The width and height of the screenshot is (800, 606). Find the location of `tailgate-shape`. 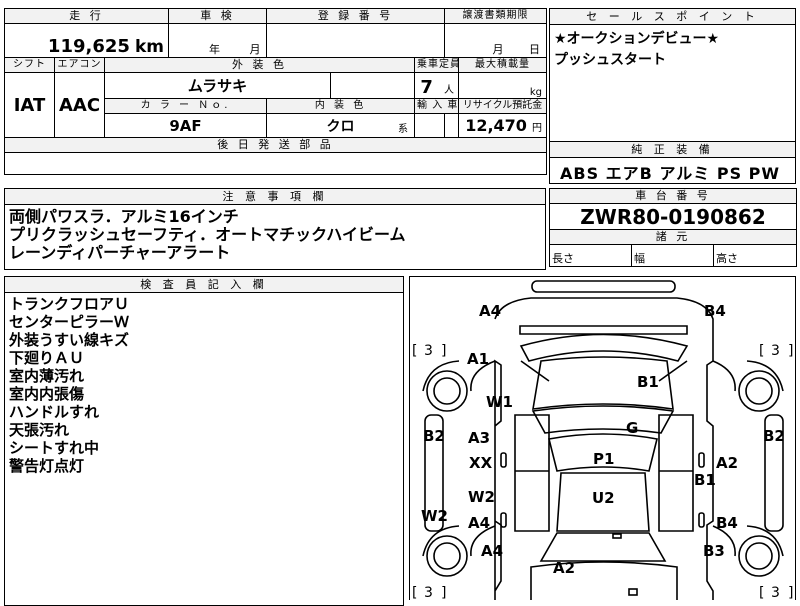

tailgate-shape is located at coordinates (603, 330).